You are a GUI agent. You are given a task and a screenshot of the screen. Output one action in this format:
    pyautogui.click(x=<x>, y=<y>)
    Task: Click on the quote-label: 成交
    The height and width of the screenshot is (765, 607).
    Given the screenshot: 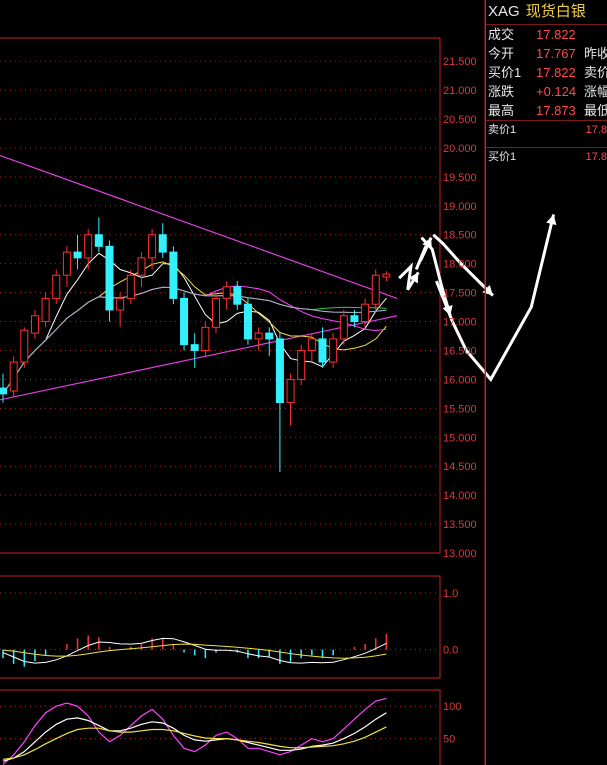 What is the action you would take?
    pyautogui.click(x=501, y=34)
    